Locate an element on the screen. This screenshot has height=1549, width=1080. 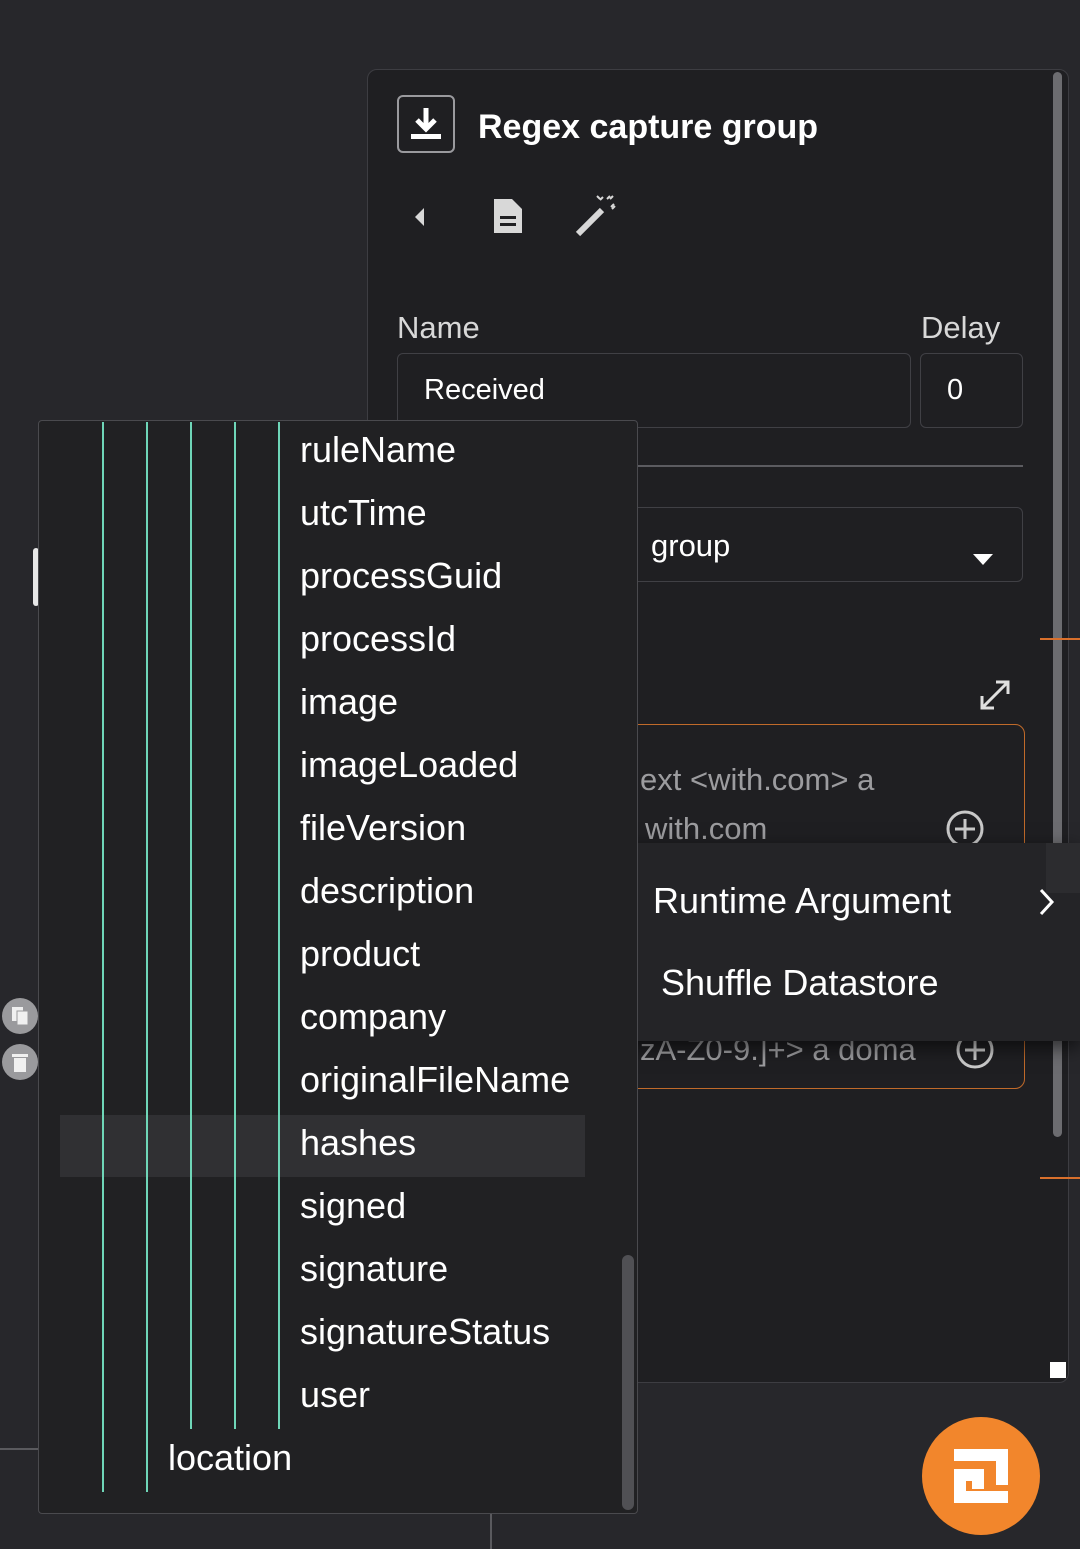
panel-scrollbar is located at coordinates (1058, 724).